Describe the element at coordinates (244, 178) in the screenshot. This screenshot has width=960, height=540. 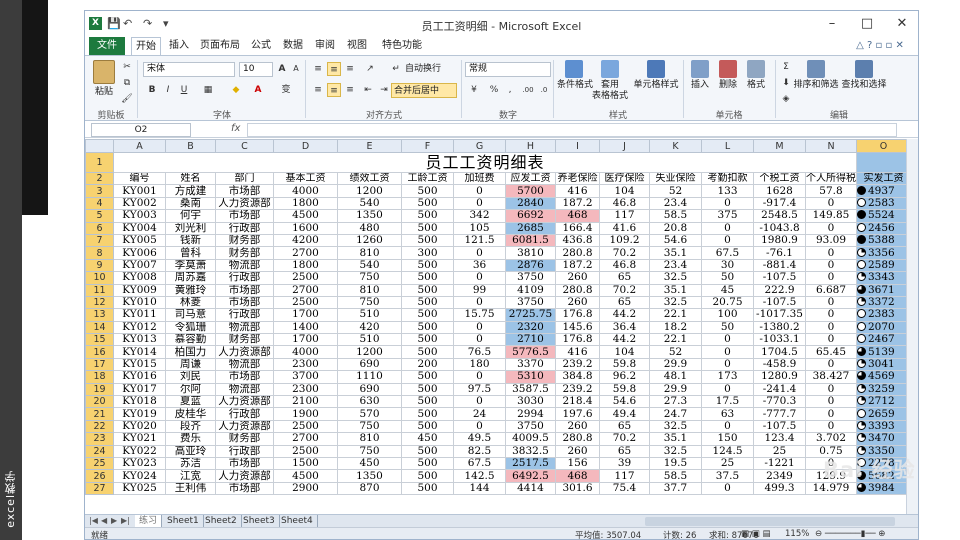
I see `header-cell: 部门` at that location.